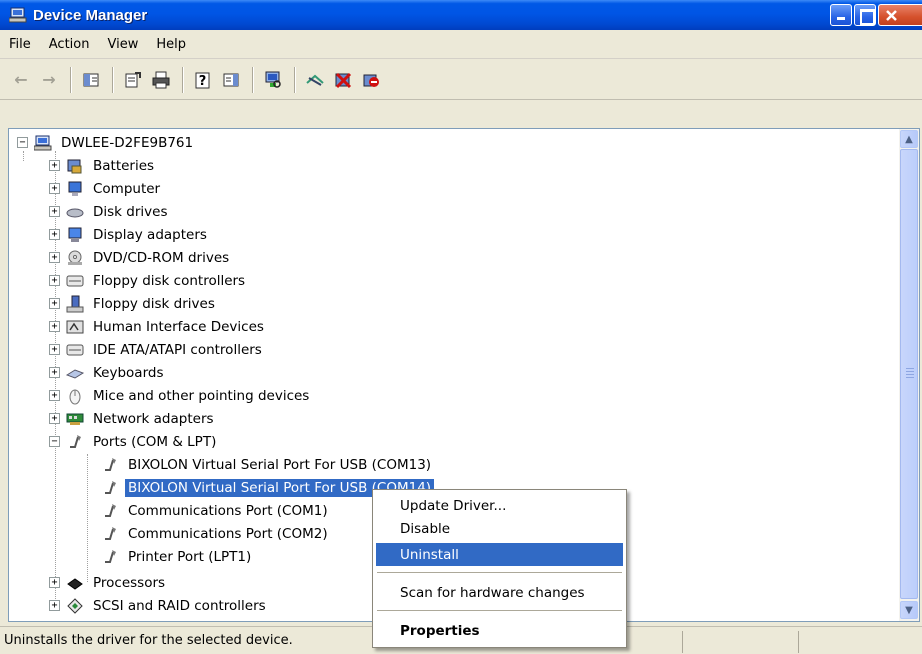 This screenshot has height=654, width=922. I want to click on vertical-scrollbar: ▲ ▼, so click(909, 375).